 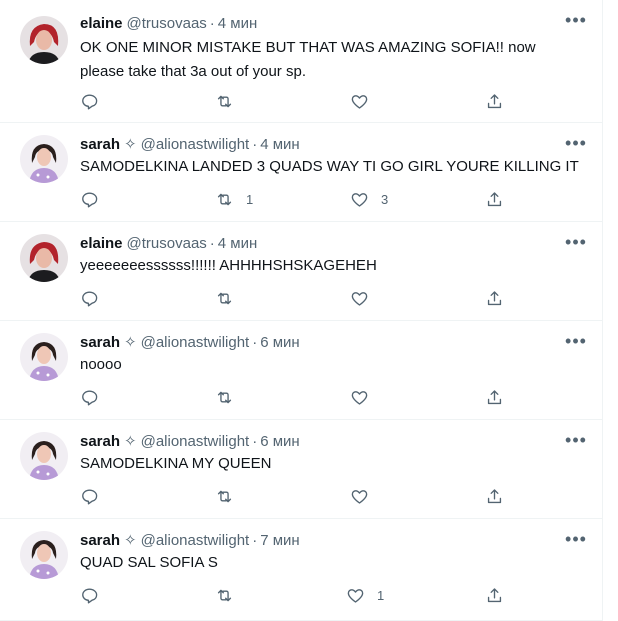 What do you see at coordinates (250, 199) in the screenshot?
I see `retweet-count: 1` at bounding box center [250, 199].